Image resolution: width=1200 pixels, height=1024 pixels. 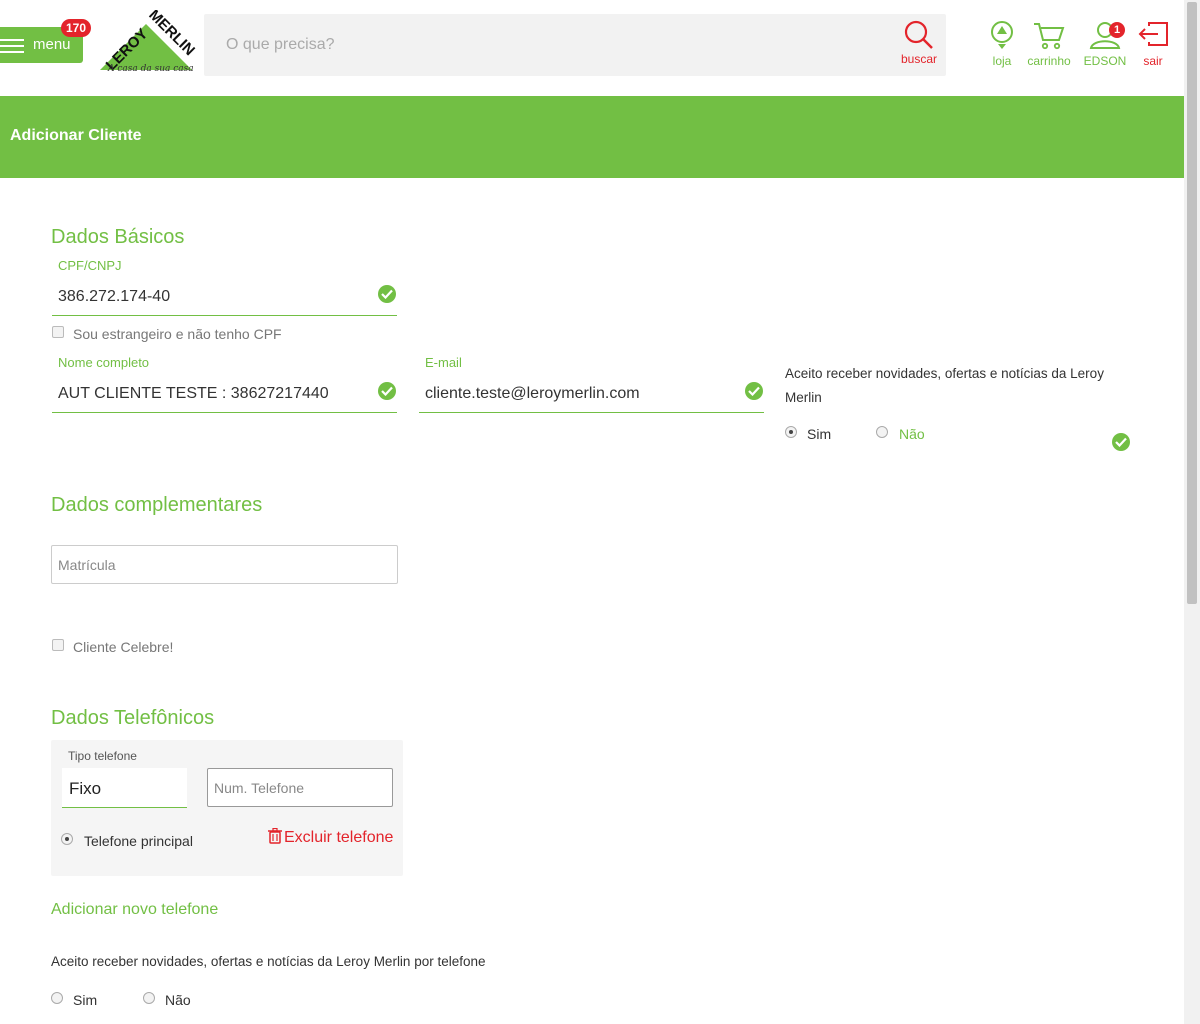 What do you see at coordinates (791, 432) in the screenshot?
I see `newsletter-yes-radio` at bounding box center [791, 432].